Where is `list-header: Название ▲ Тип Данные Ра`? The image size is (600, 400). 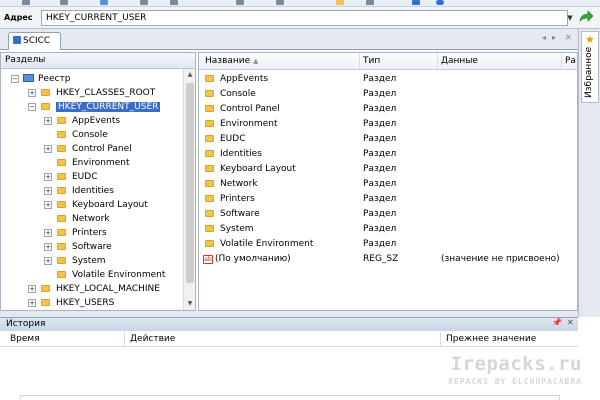
list-header: Название ▲ Тип Данные Ра is located at coordinates (388, 61).